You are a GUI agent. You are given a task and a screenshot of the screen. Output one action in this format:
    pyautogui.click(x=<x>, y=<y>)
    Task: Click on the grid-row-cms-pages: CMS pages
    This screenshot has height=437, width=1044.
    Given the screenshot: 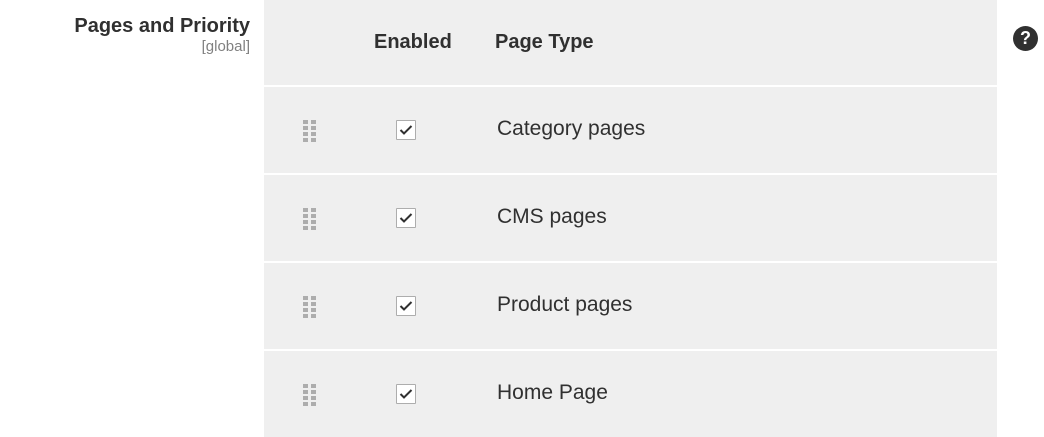 What is the action you would take?
    pyautogui.click(x=630, y=217)
    